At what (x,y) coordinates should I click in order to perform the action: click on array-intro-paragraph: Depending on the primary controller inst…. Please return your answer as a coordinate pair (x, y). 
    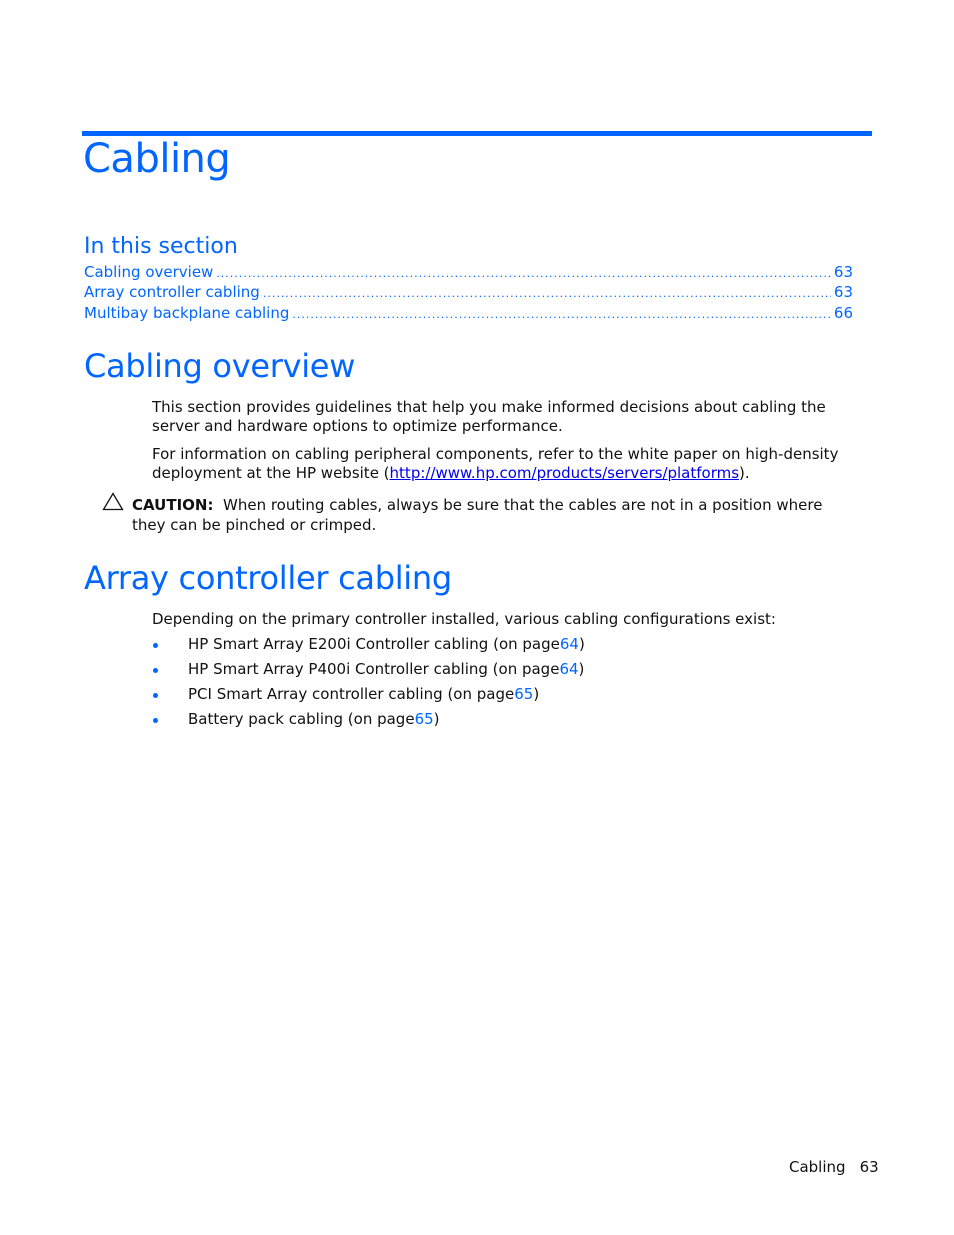
    Looking at the image, I should click on (464, 619).